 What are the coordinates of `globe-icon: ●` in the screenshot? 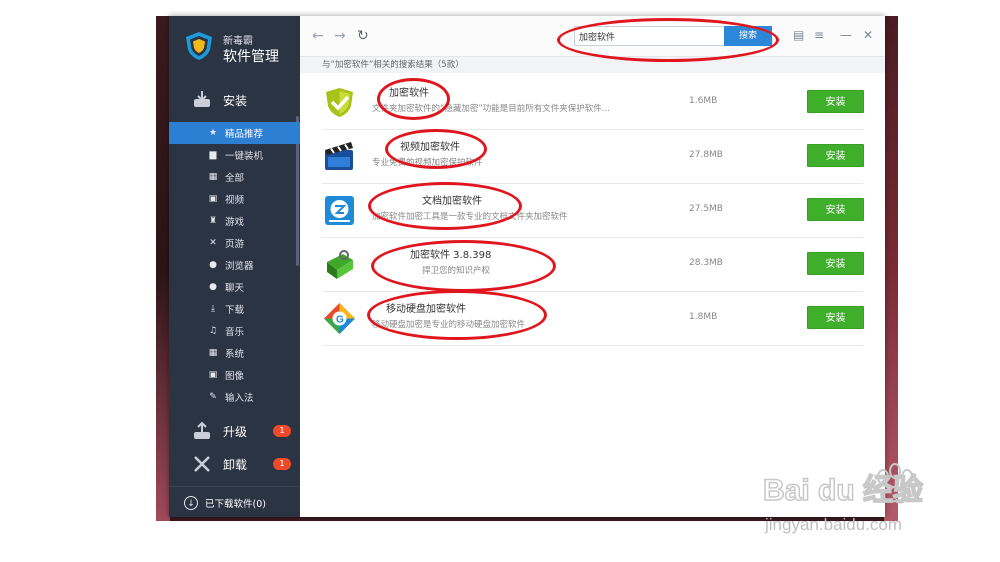 It's located at (213, 265).